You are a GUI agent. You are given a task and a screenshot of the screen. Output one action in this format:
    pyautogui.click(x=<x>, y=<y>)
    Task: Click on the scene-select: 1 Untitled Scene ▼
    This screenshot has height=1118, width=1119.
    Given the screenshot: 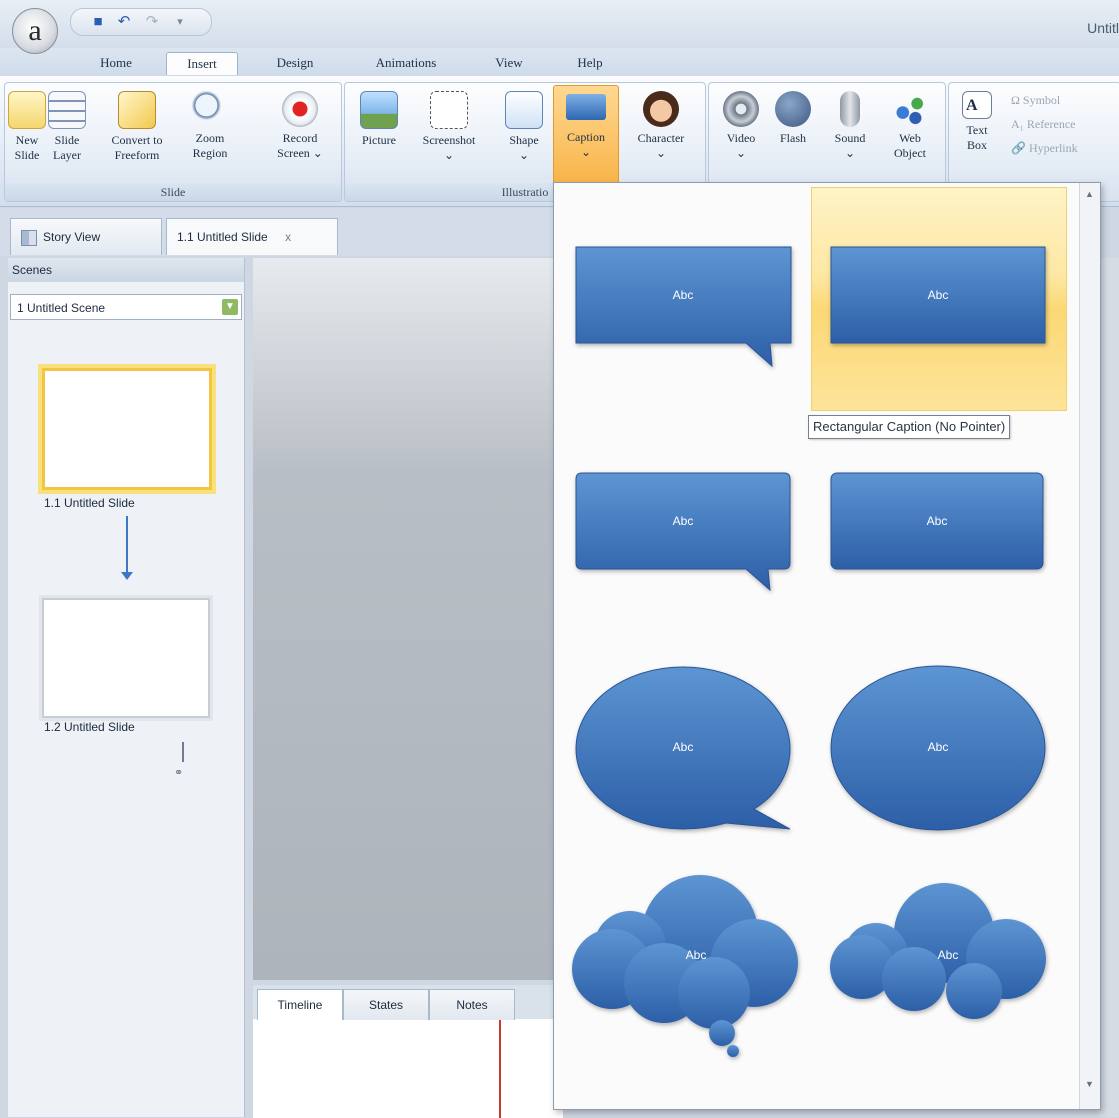 What is the action you would take?
    pyautogui.click(x=126, y=307)
    